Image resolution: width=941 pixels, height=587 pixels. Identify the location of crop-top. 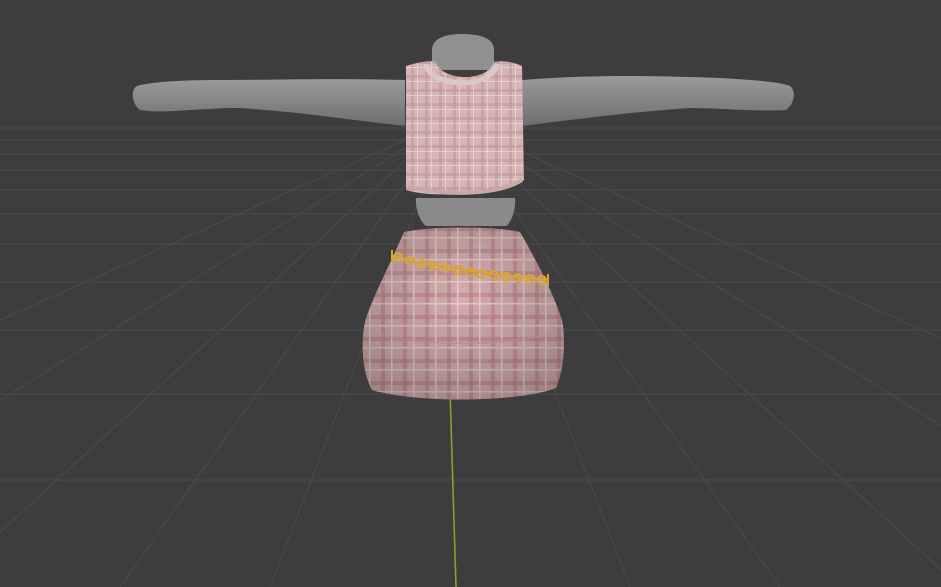
(465, 128).